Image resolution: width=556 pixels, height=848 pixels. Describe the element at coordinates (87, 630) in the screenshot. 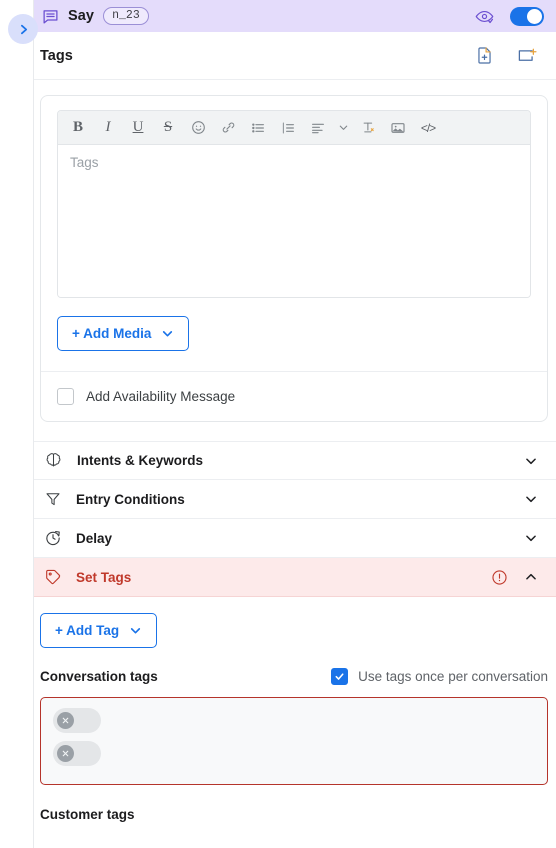

I see `add-tag-label: + Add Tag` at that location.